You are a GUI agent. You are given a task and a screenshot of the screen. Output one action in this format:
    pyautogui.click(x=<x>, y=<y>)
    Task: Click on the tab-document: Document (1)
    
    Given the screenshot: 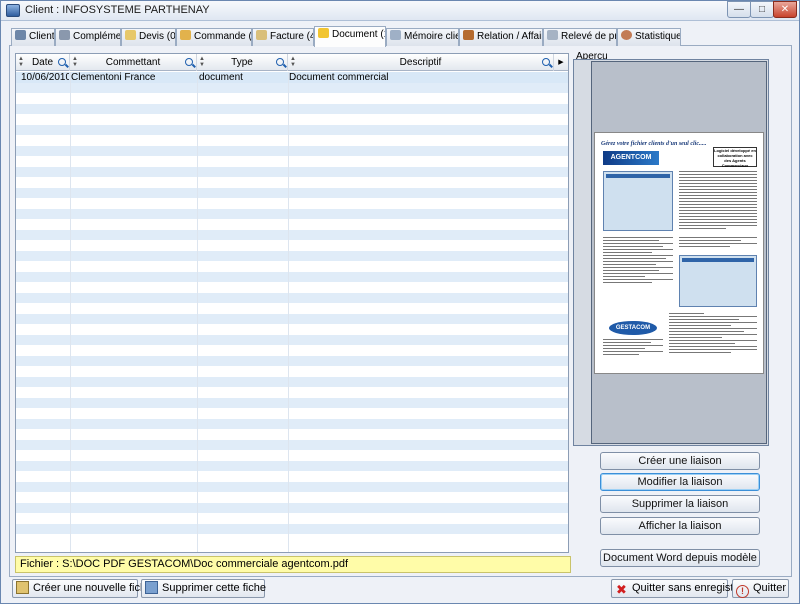 What is the action you would take?
    pyautogui.click(x=350, y=36)
    